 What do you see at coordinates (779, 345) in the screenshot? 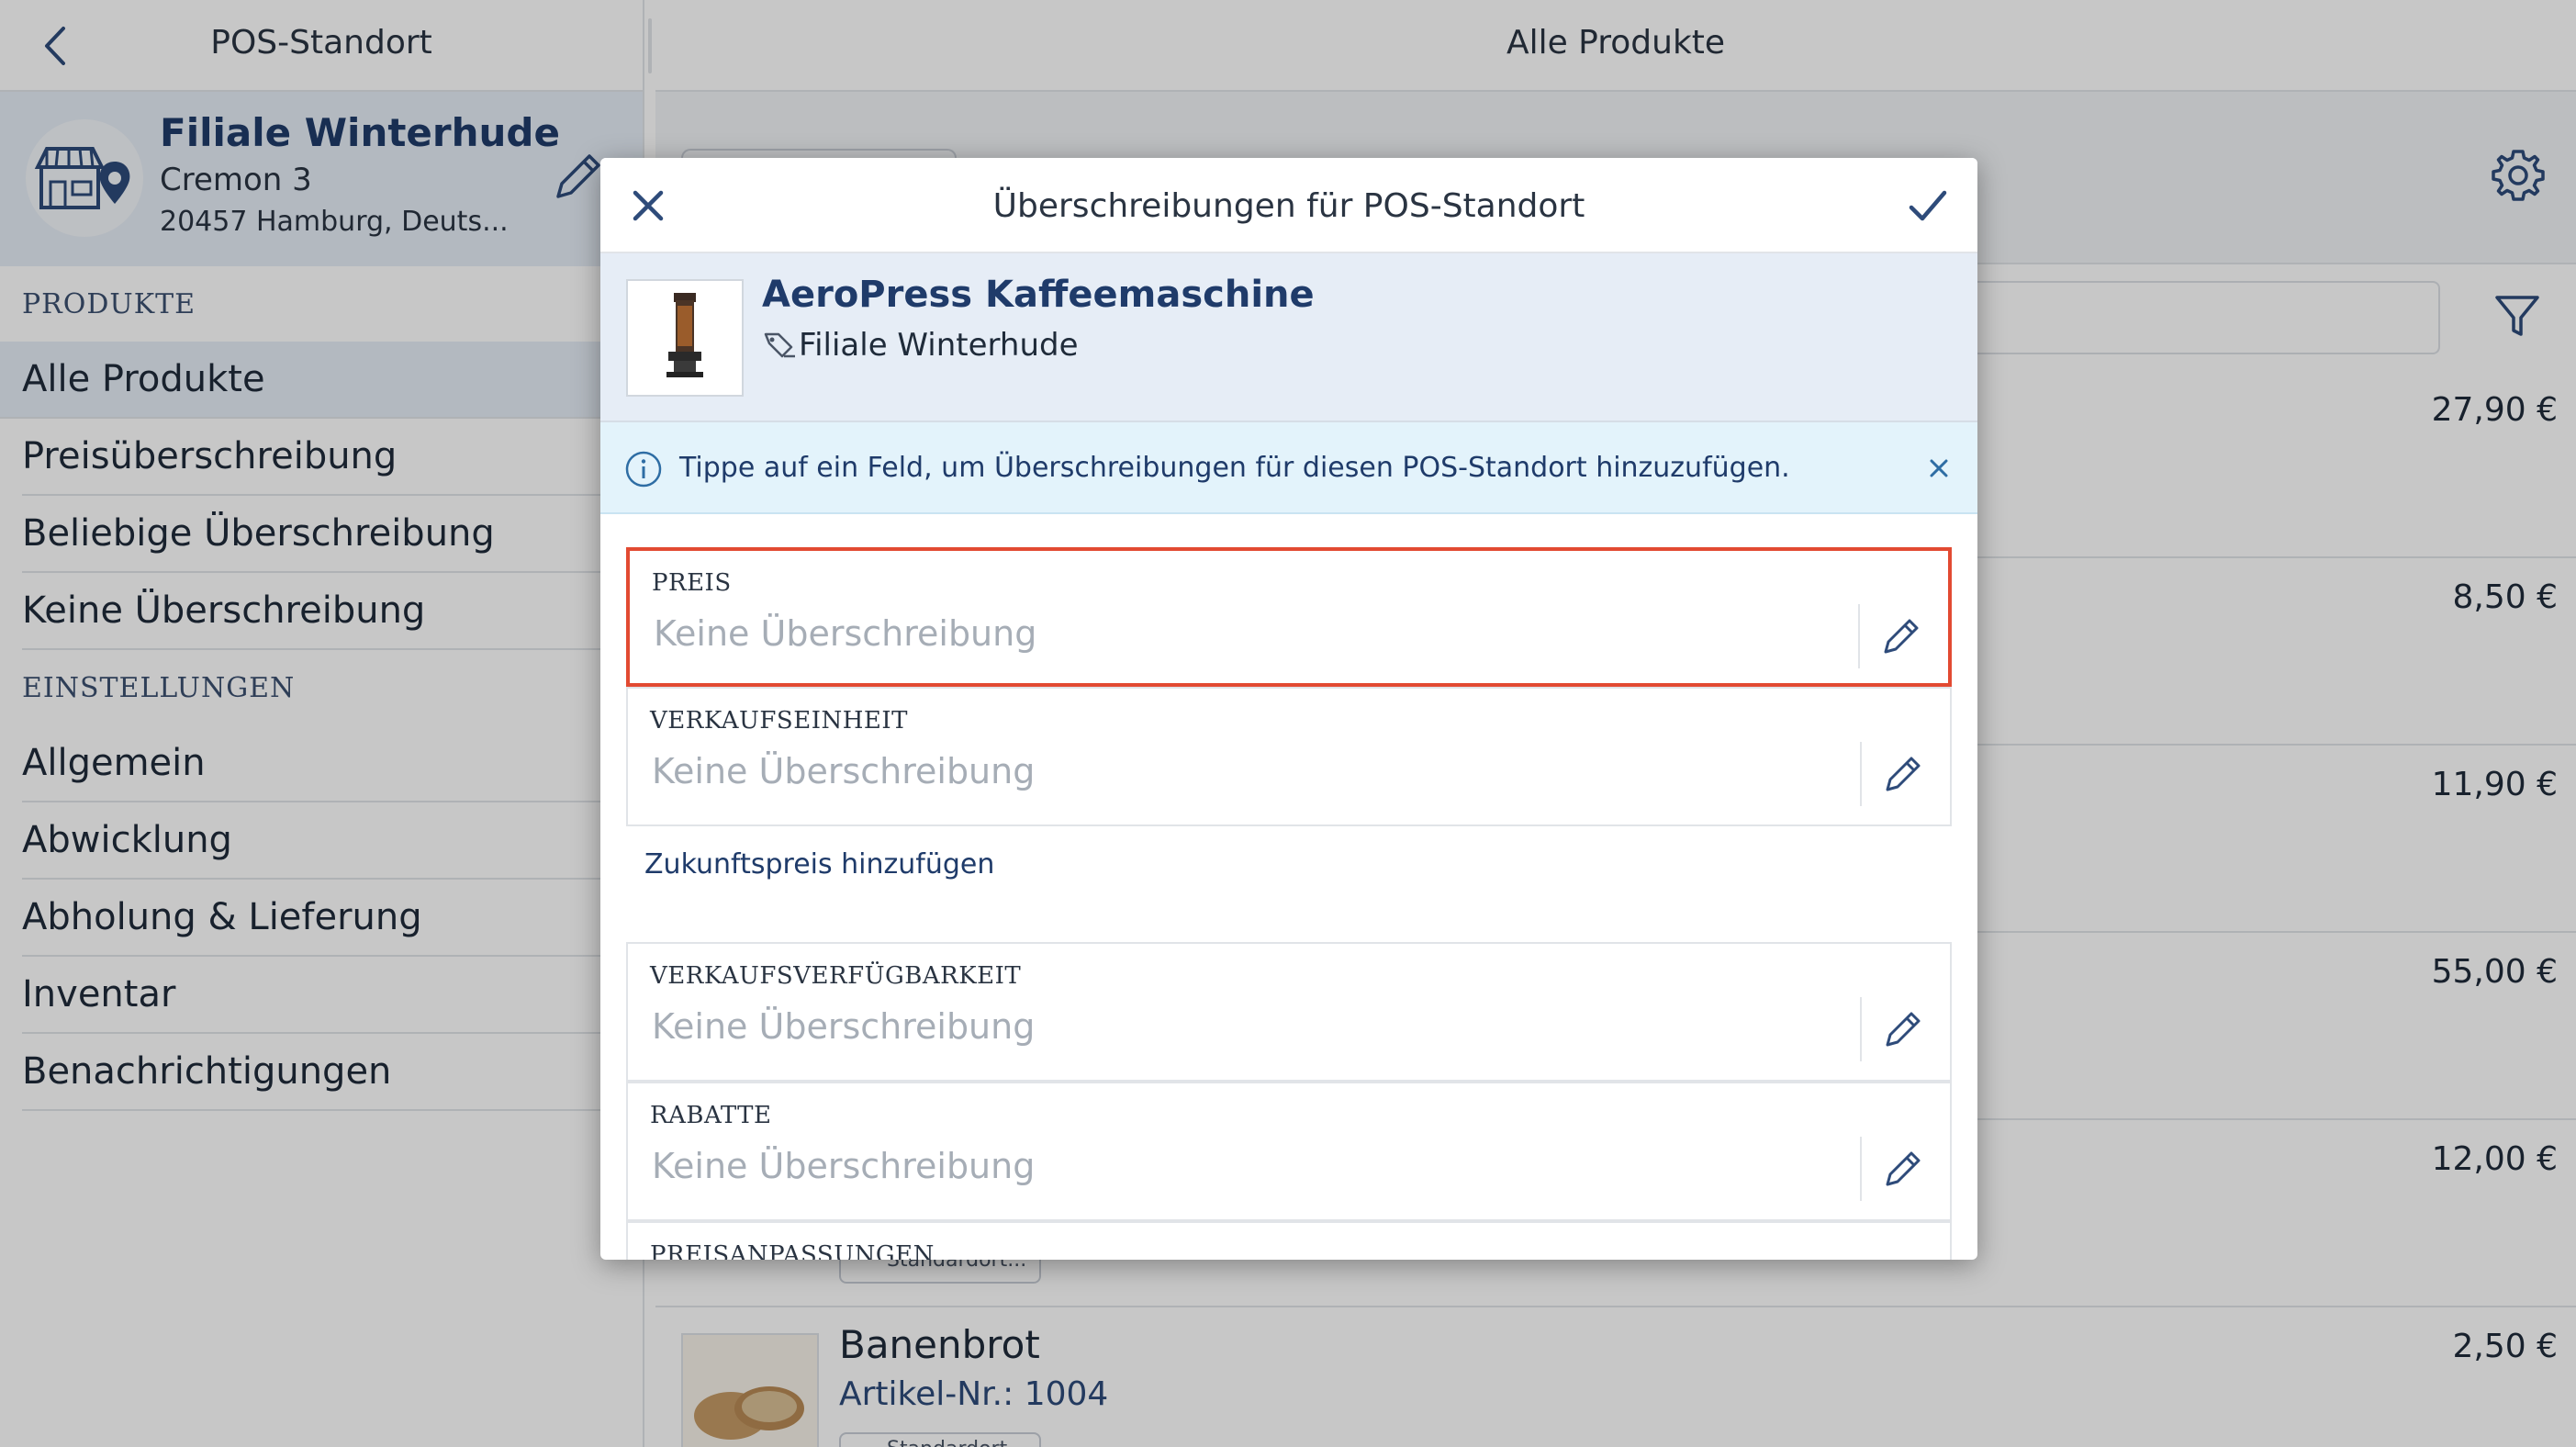
I see `tag-icon` at bounding box center [779, 345].